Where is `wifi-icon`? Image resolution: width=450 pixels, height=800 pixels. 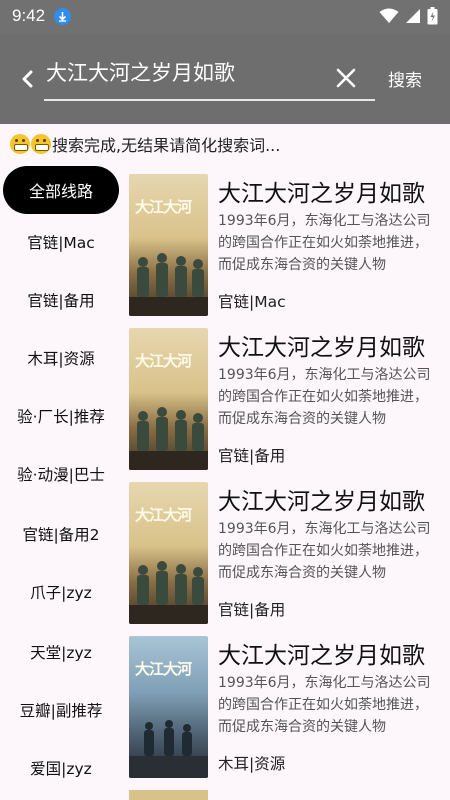 wifi-icon is located at coordinates (389, 18).